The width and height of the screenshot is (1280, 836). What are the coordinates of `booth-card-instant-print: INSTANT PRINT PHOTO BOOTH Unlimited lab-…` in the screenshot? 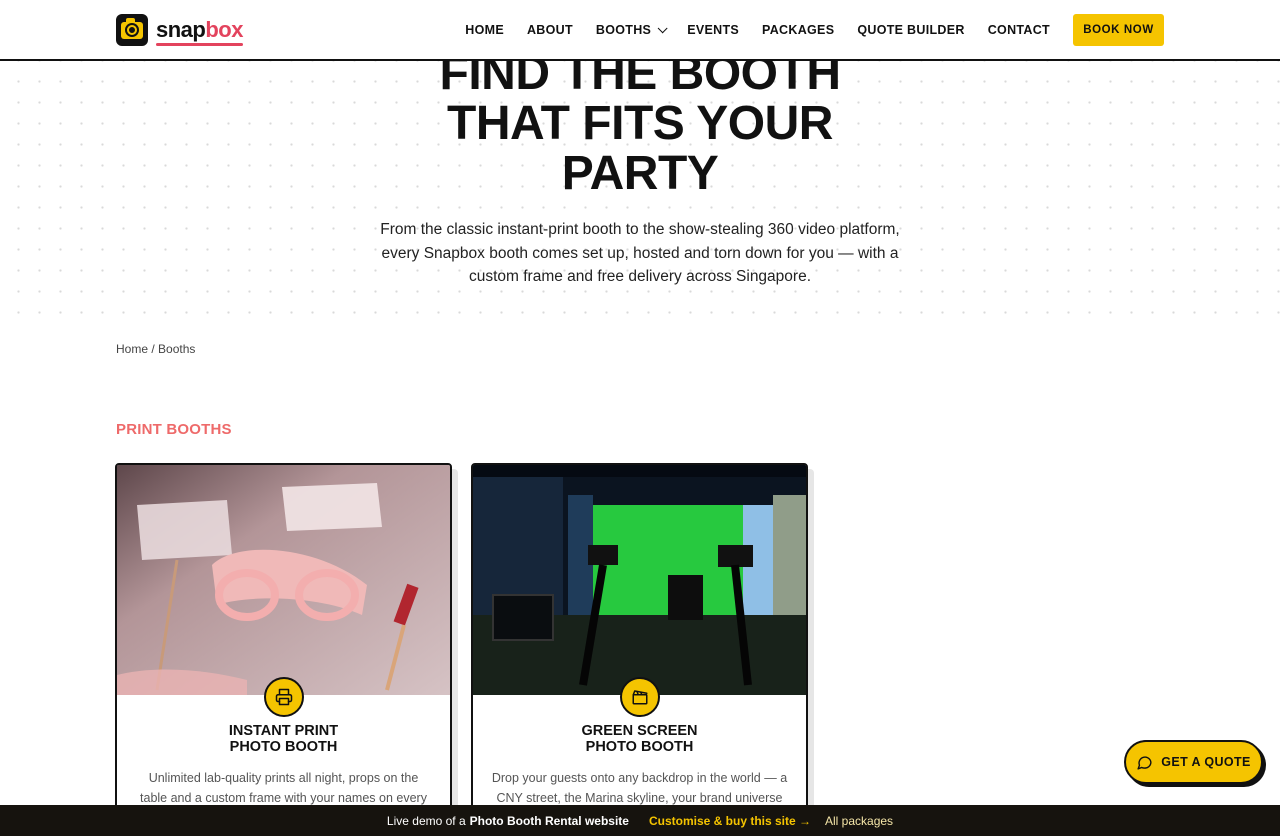 It's located at (283, 643).